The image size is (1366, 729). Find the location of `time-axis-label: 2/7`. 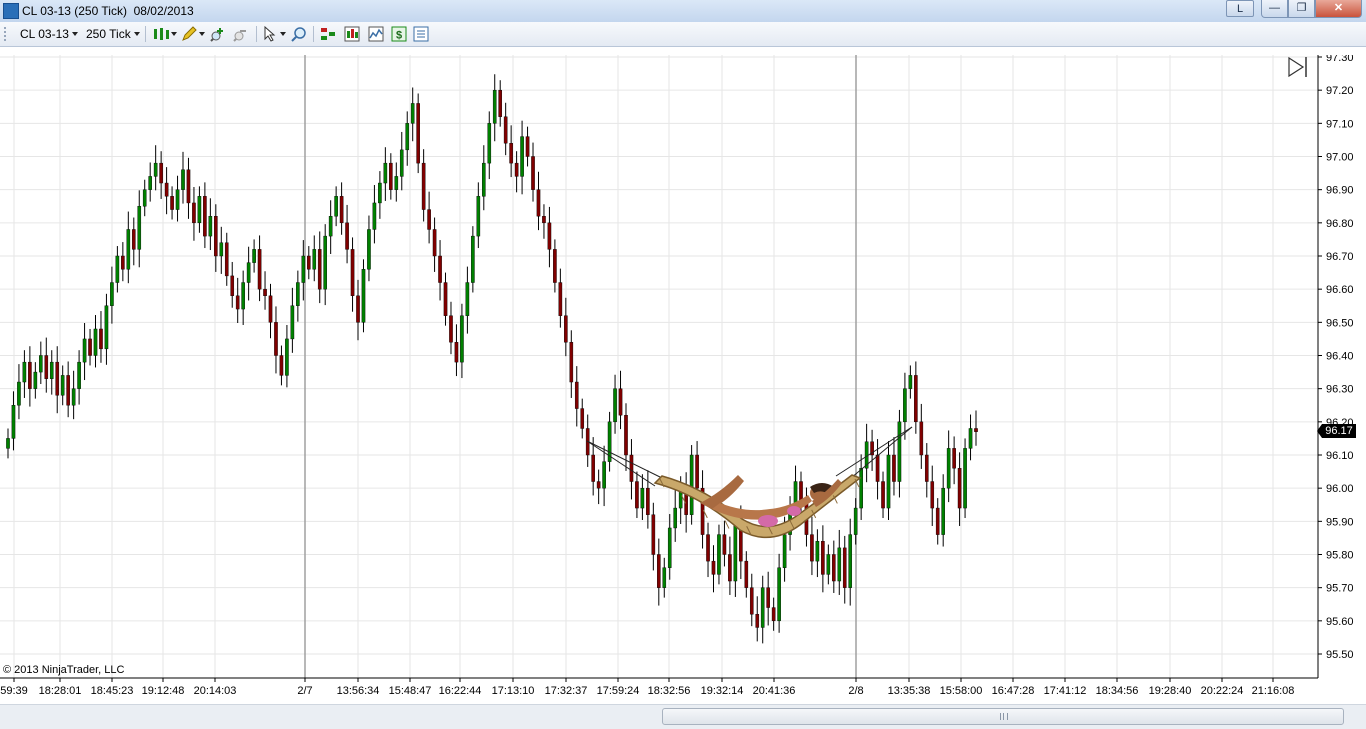

time-axis-label: 2/7 is located at coordinates (304, 690).